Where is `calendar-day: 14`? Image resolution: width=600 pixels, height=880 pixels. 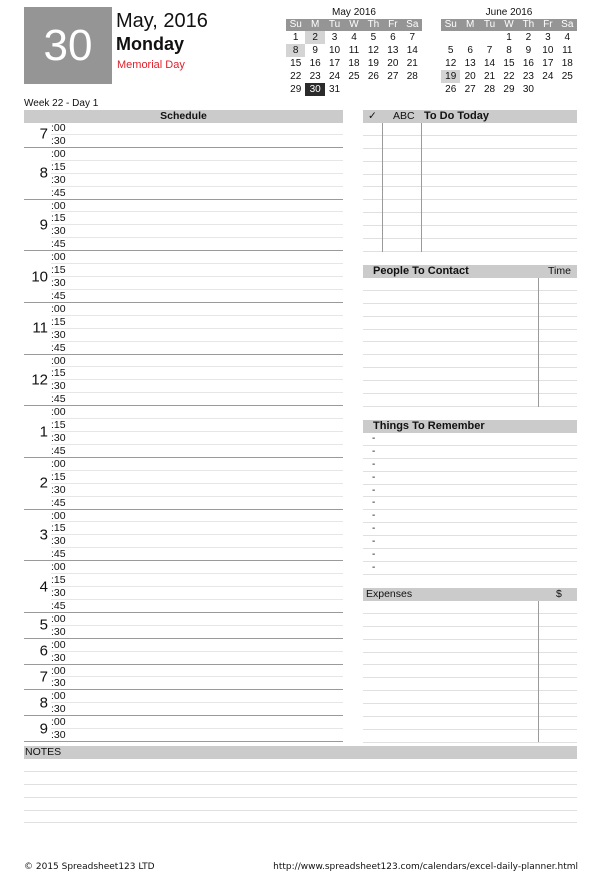 calendar-day: 14 is located at coordinates (412, 50).